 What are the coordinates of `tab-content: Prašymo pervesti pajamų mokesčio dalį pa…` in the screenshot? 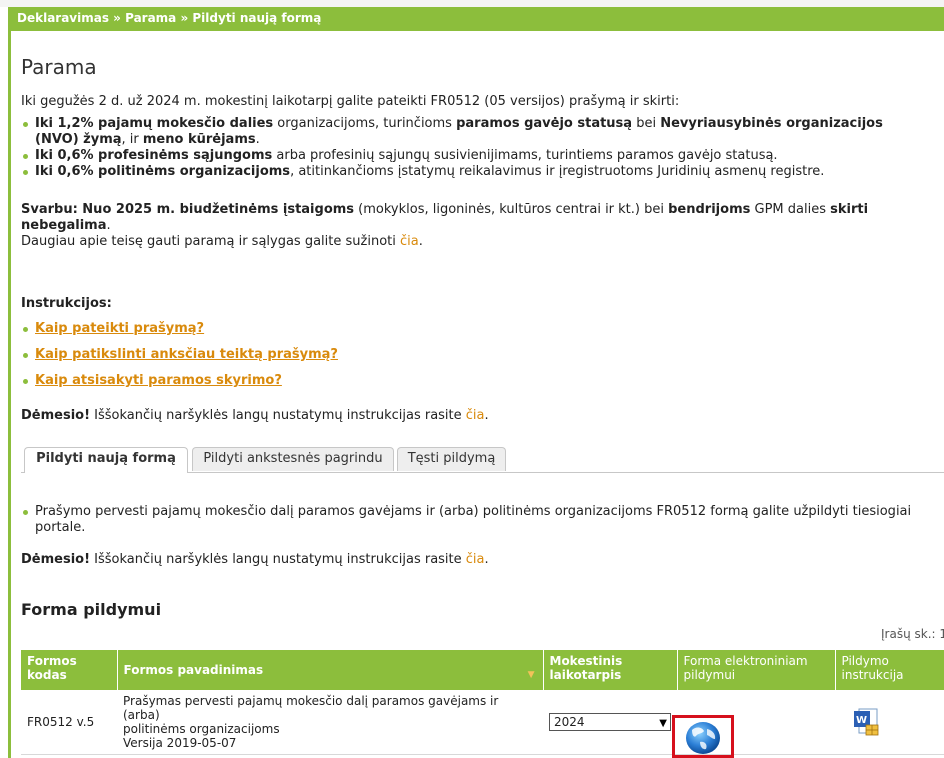 It's located at (466, 520).